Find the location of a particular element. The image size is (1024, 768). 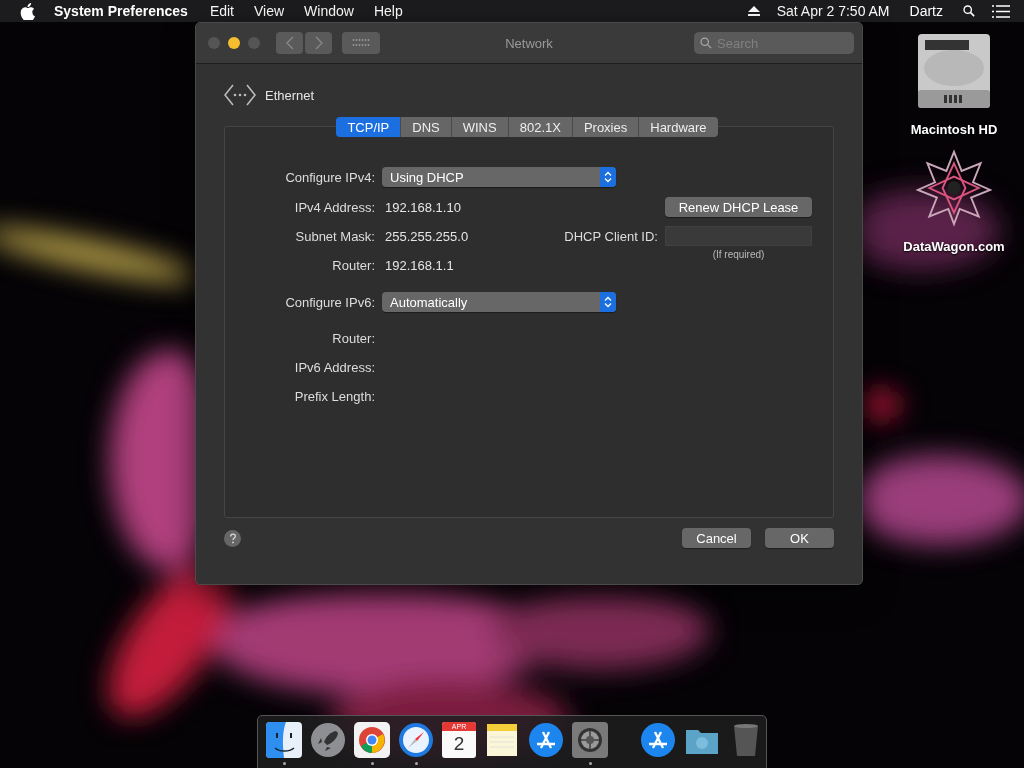

dropdown: Using DHCP is located at coordinates (499, 177).